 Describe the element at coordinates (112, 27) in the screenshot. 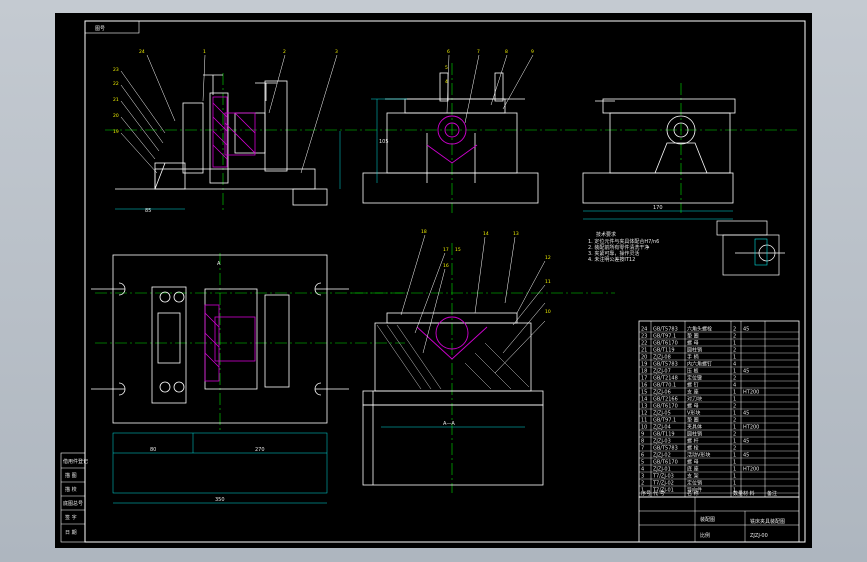

I see `top-left-tag-box` at that location.